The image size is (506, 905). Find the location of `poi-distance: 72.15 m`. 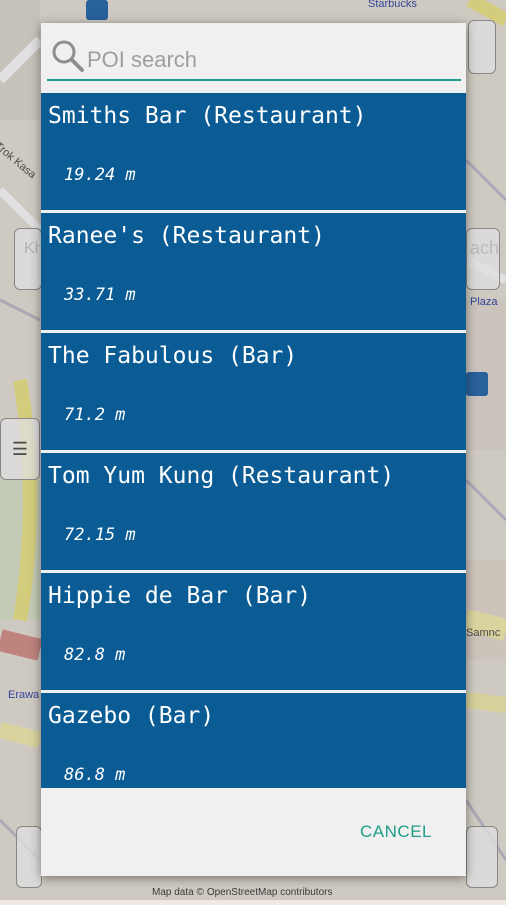

poi-distance: 72.15 m is located at coordinates (100, 535).